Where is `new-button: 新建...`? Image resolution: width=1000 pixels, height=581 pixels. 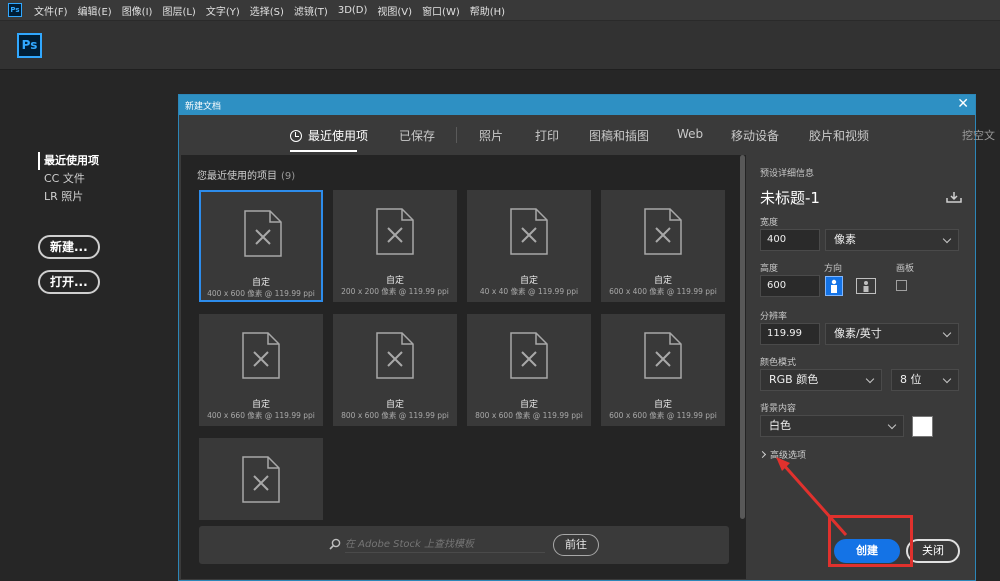
new-button: 新建... is located at coordinates (69, 247).